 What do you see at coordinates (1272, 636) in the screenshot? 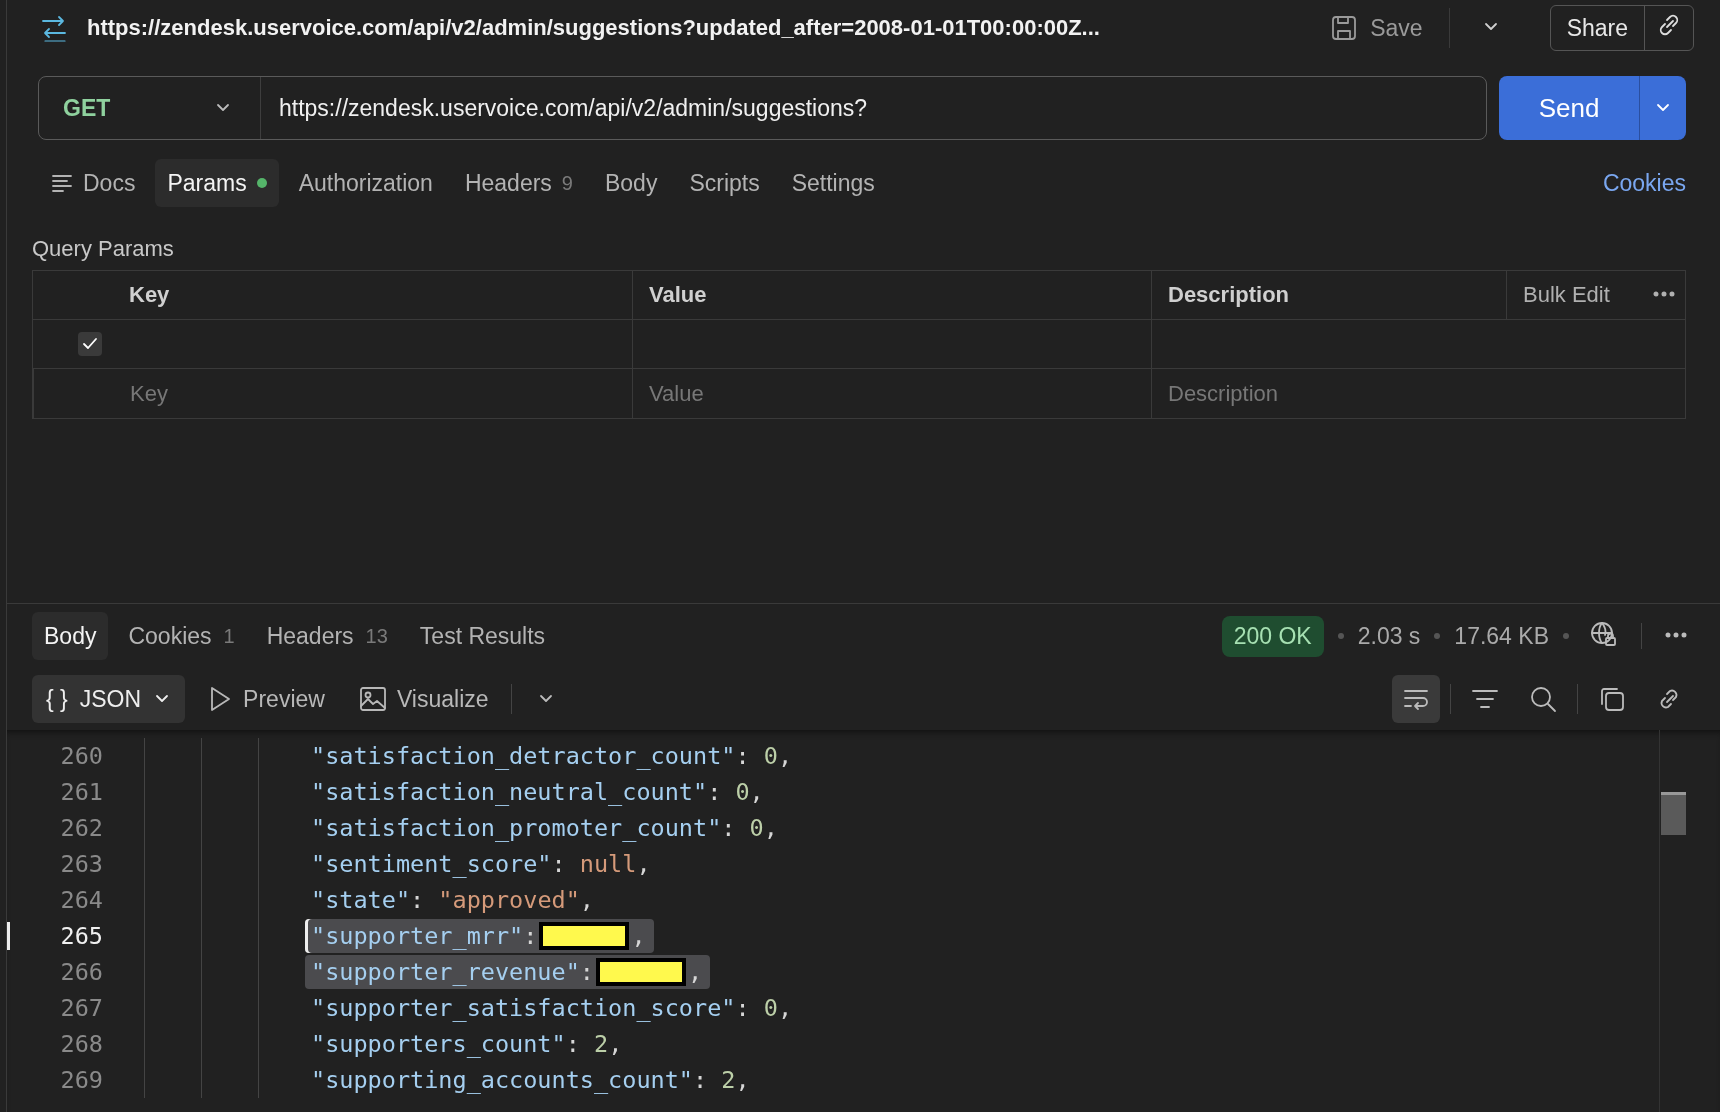
I see `status-badge: 200 OK` at bounding box center [1272, 636].